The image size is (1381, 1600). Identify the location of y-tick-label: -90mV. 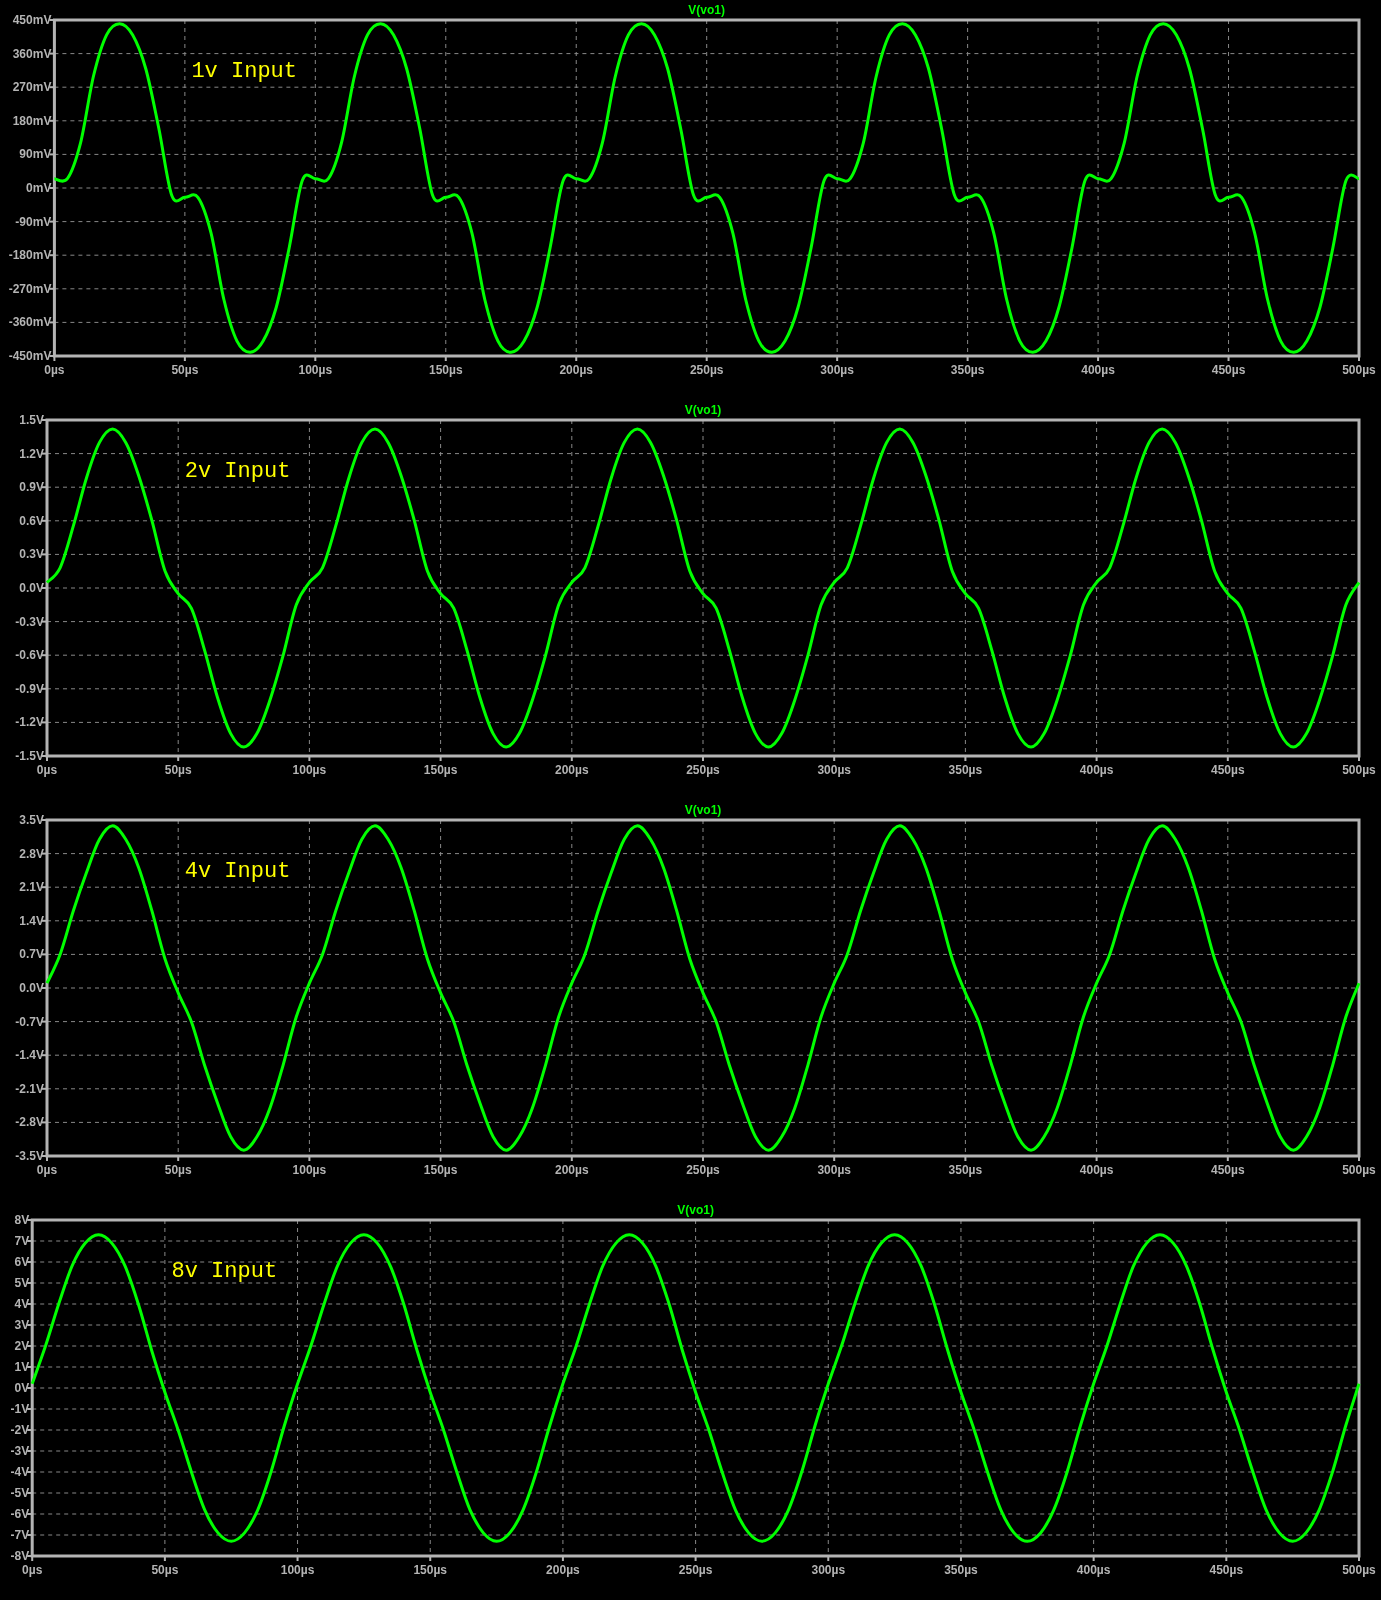
(33, 221).